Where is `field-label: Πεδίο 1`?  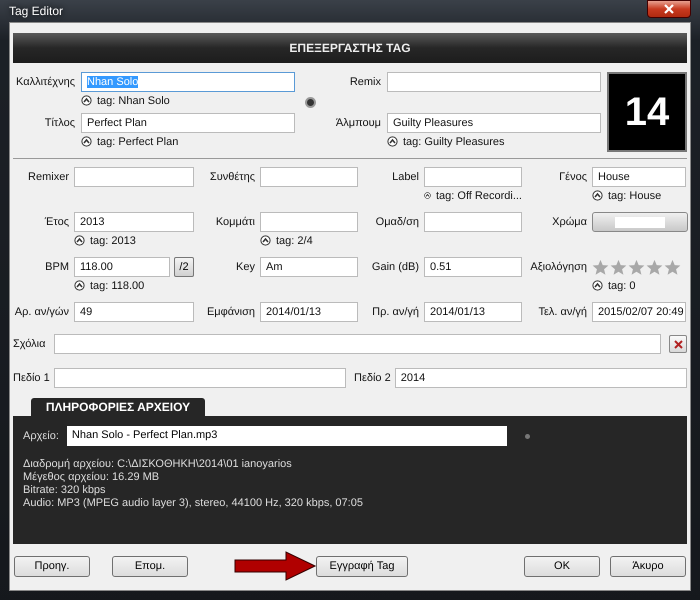 field-label: Πεδίο 1 is located at coordinates (31, 378).